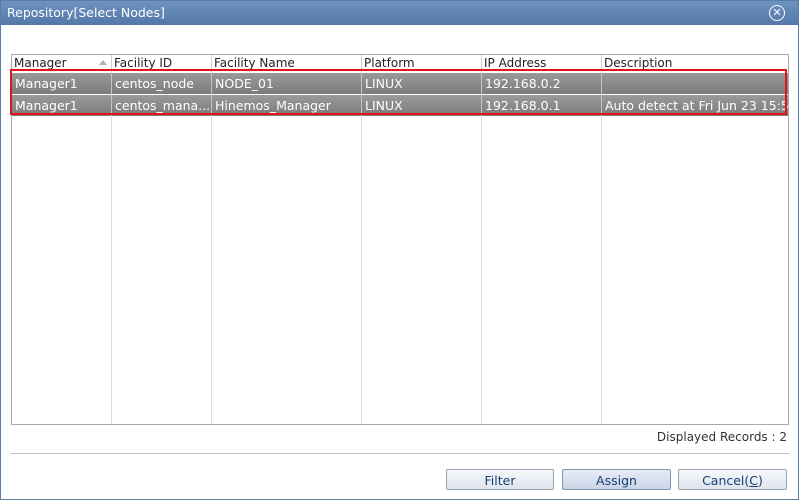 Image resolution: width=799 pixels, height=500 pixels. Describe the element at coordinates (616, 479) in the screenshot. I see `assign-button: Assign` at that location.